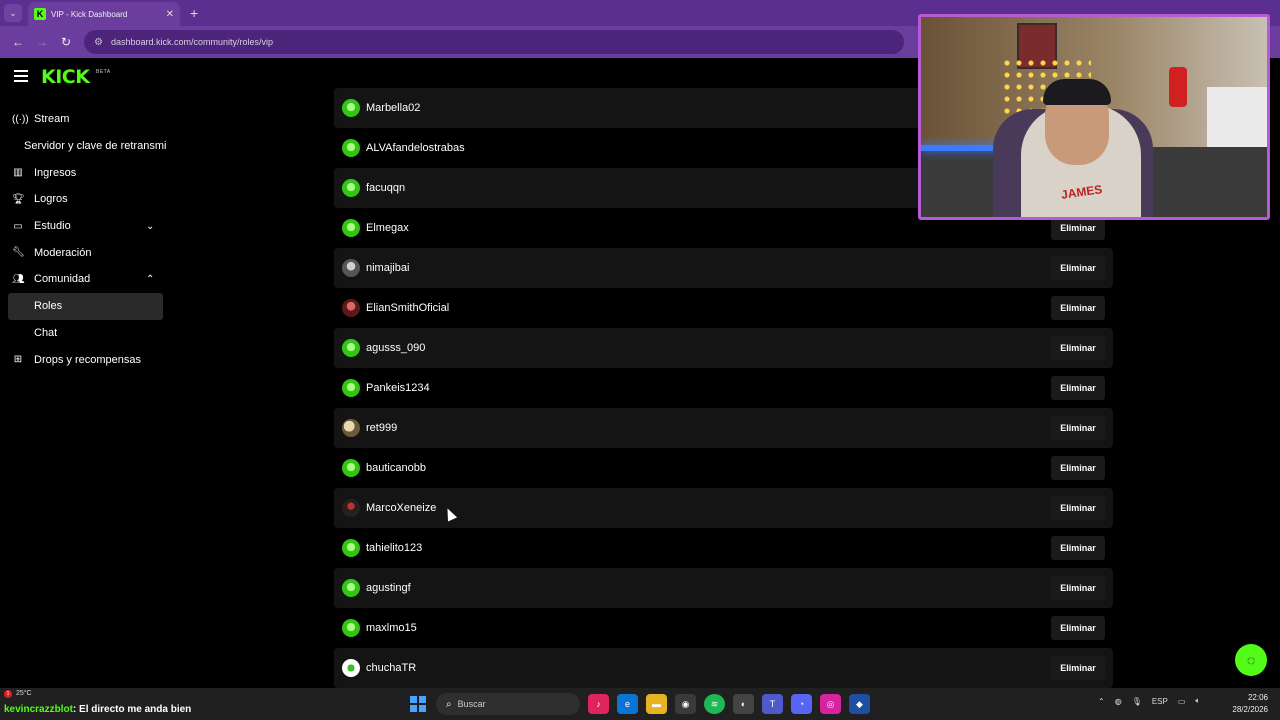 Image resolution: width=1280 pixels, height=720 pixels. Describe the element at coordinates (63, 252) in the screenshot. I see `sidebar-item-label: Moderación` at that location.